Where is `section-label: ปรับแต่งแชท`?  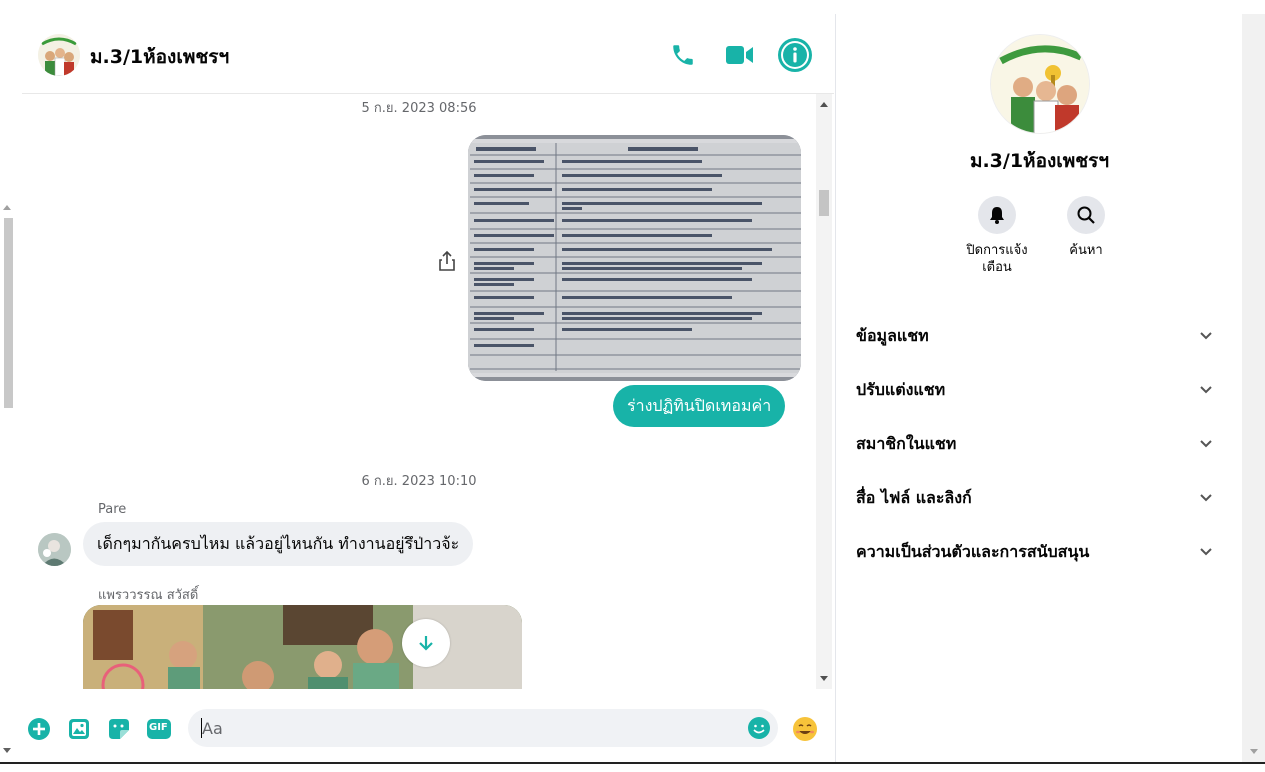 section-label: ปรับแต่งแชท is located at coordinates (901, 389).